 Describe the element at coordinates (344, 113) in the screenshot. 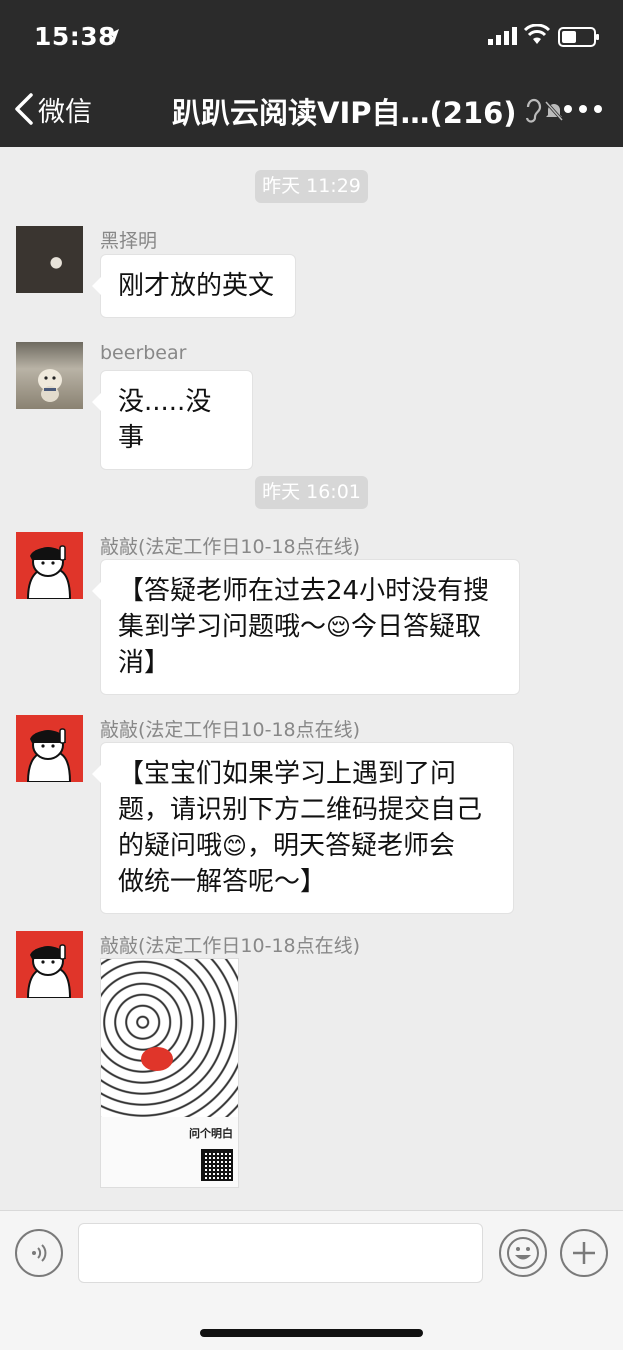

I see `chat-title: 趴趴云阅读VIP自…(216)` at that location.